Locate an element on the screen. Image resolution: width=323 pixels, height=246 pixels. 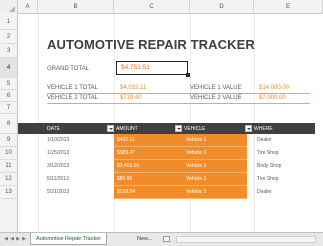
last-sheet-icon: ▶ is located at coordinates (24, 239).